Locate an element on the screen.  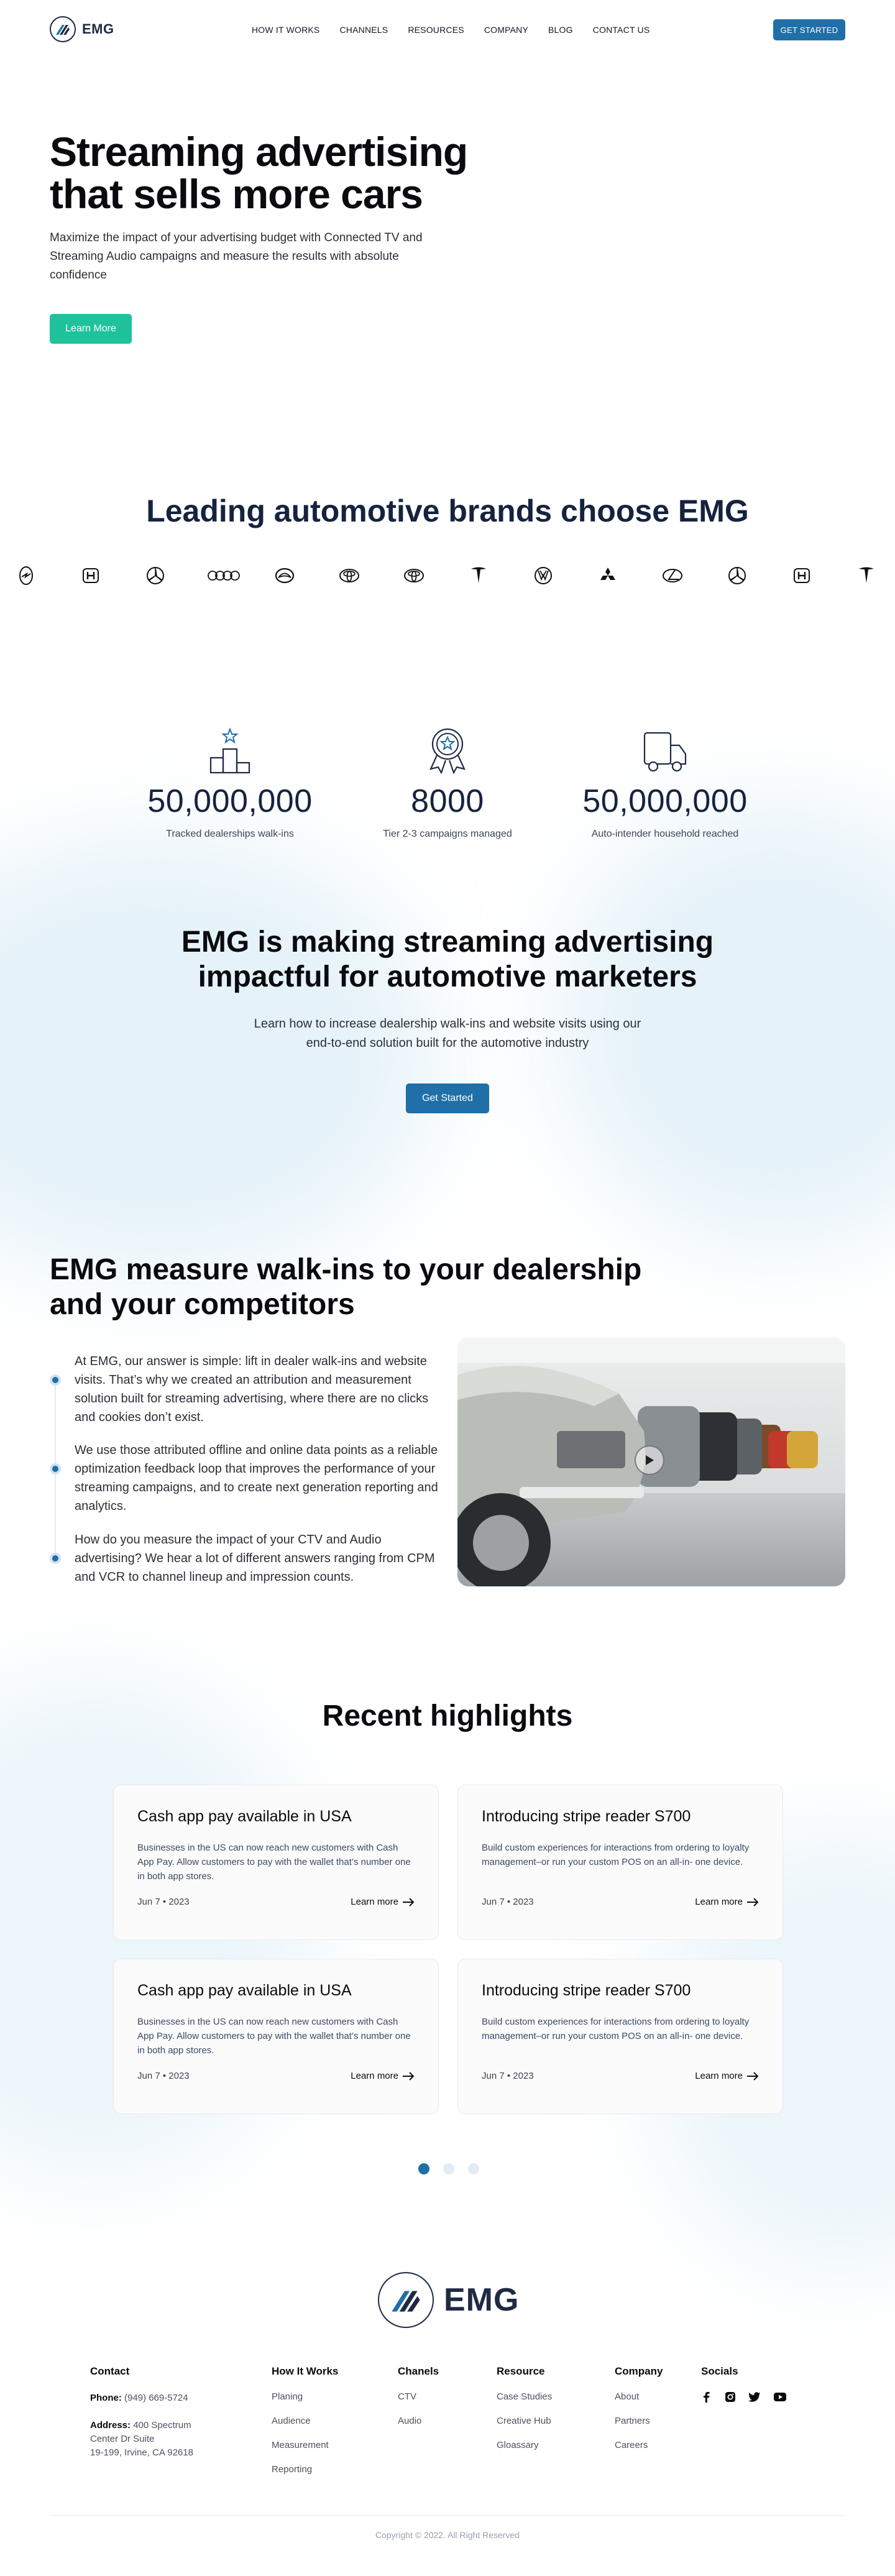
footer-column-company: Company About Partners Careers is located at coordinates (639, 2414).